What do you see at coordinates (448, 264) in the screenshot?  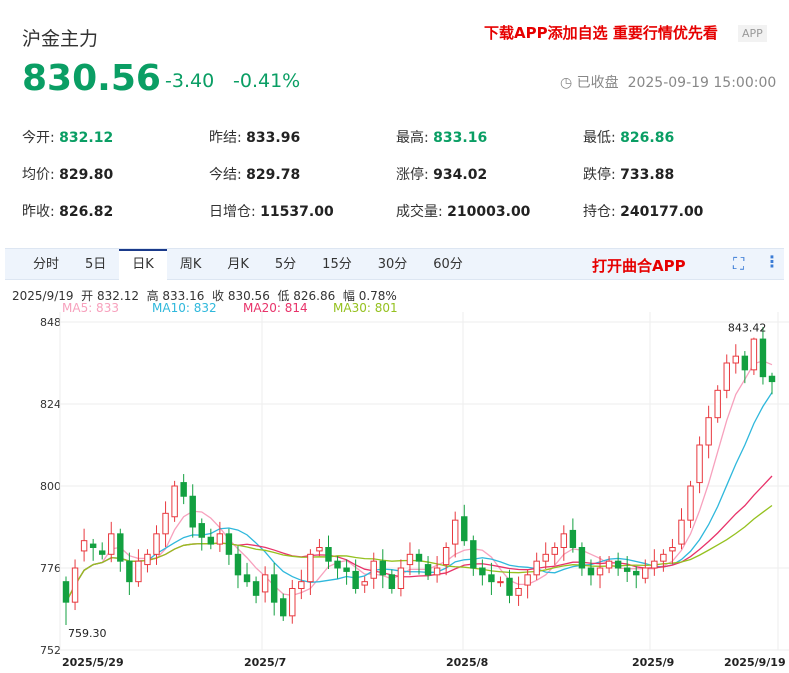 I see `tab-8: 60分` at bounding box center [448, 264].